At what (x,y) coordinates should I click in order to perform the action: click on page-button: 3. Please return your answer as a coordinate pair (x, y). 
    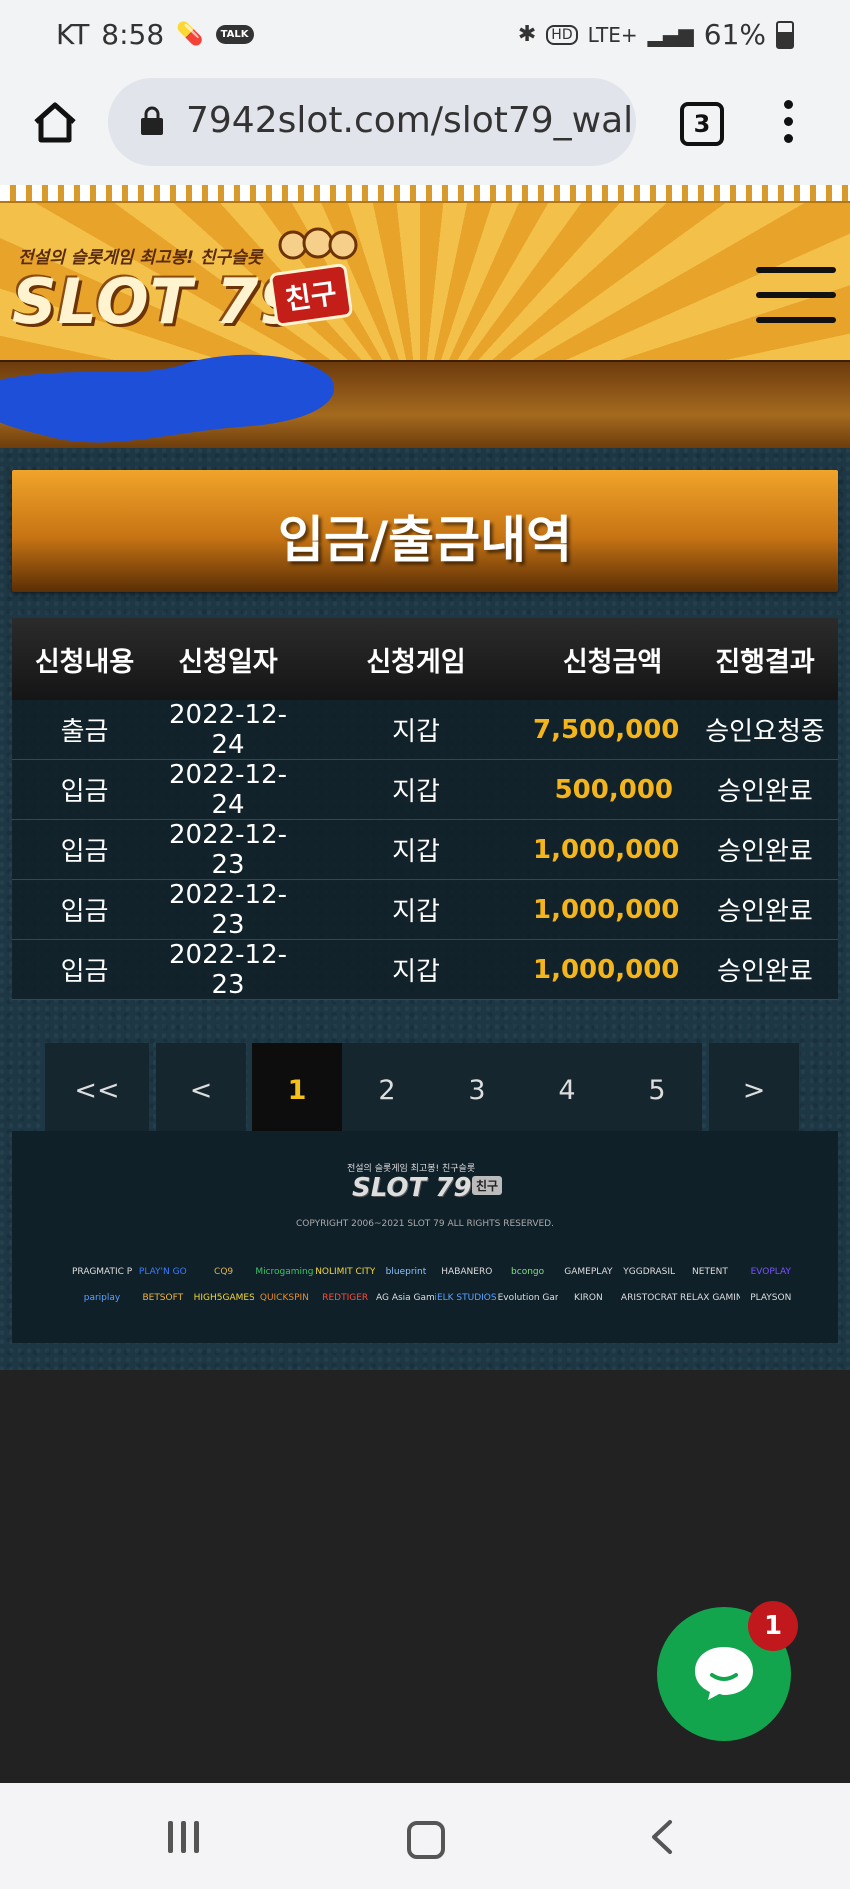
    Looking at the image, I should click on (477, 1091).